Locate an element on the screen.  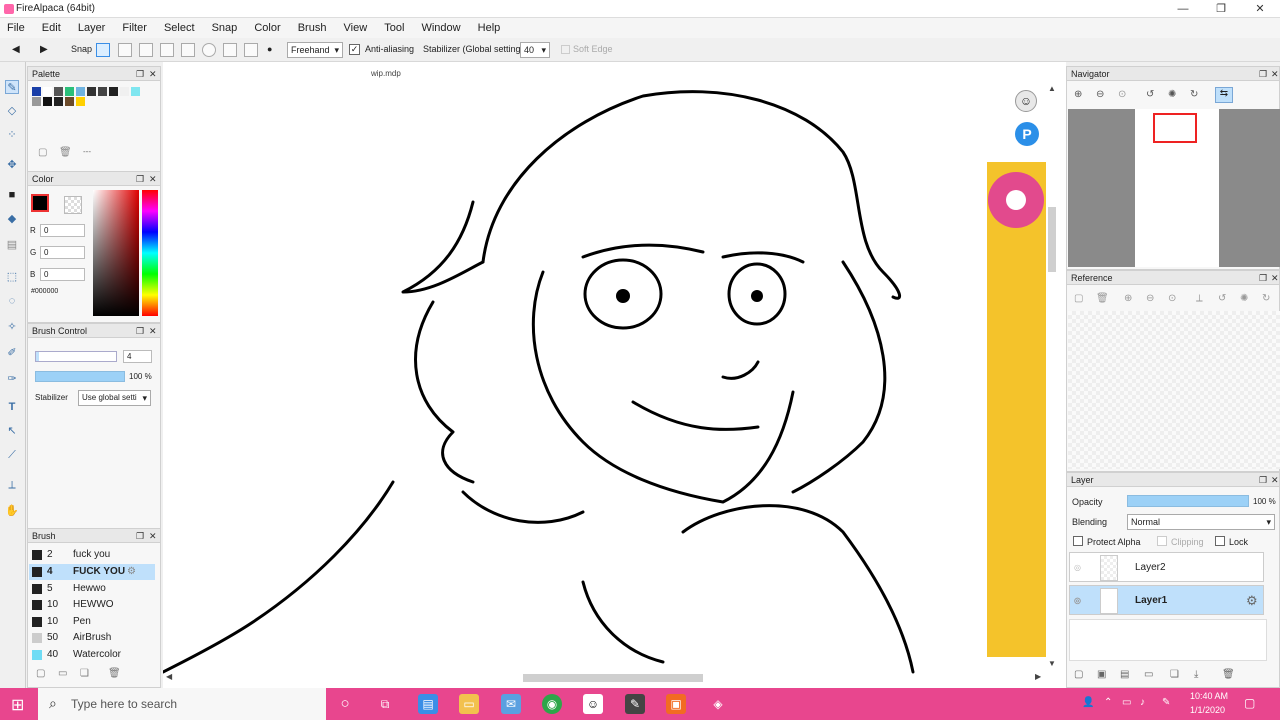
layer-opacity-slider is located at coordinates (1188, 501).